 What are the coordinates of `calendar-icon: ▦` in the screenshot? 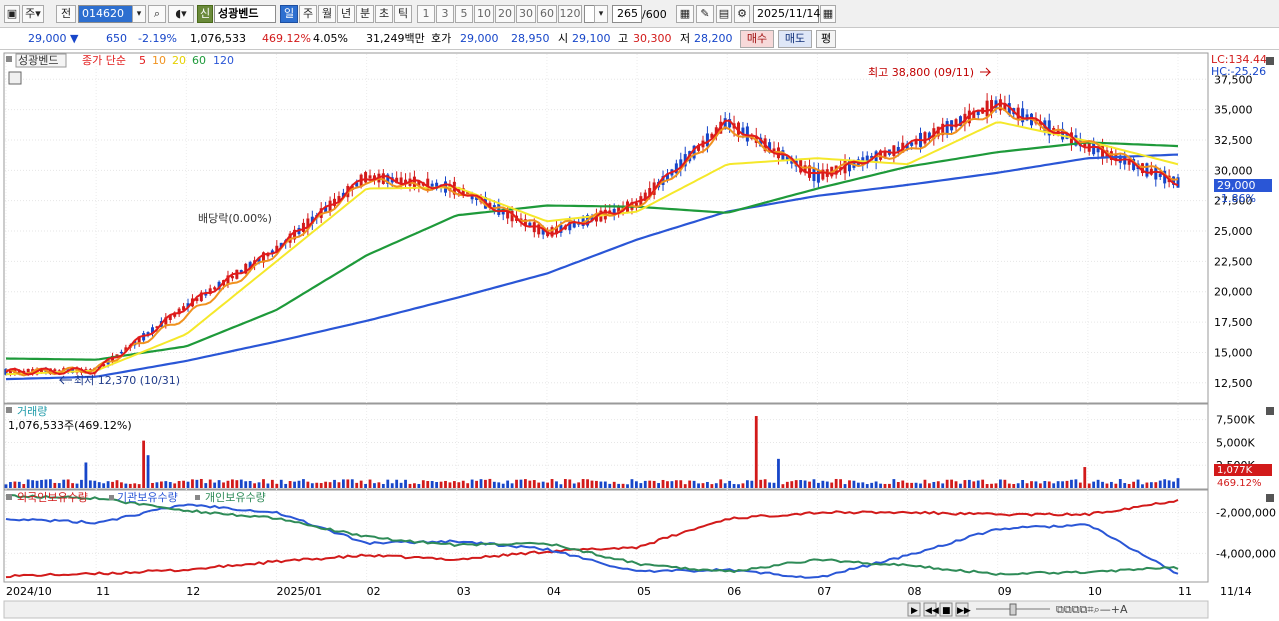 It's located at (828, 14).